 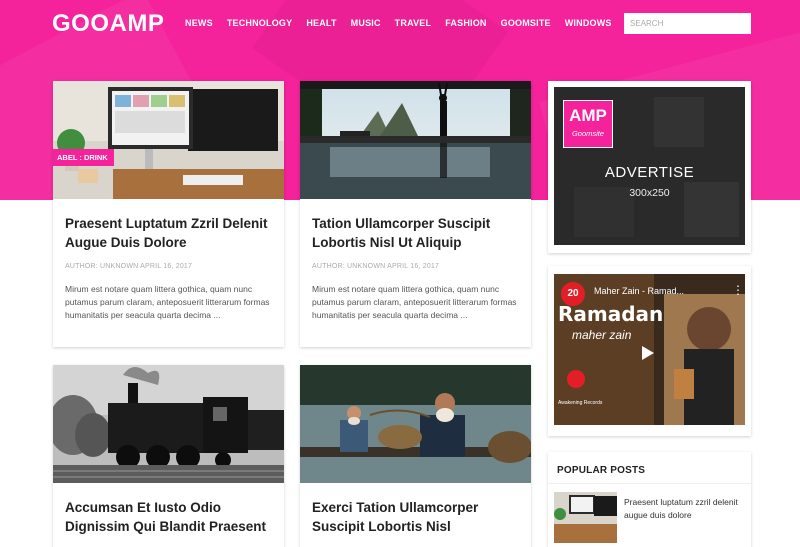 I want to click on search-input, so click(x=687, y=23).